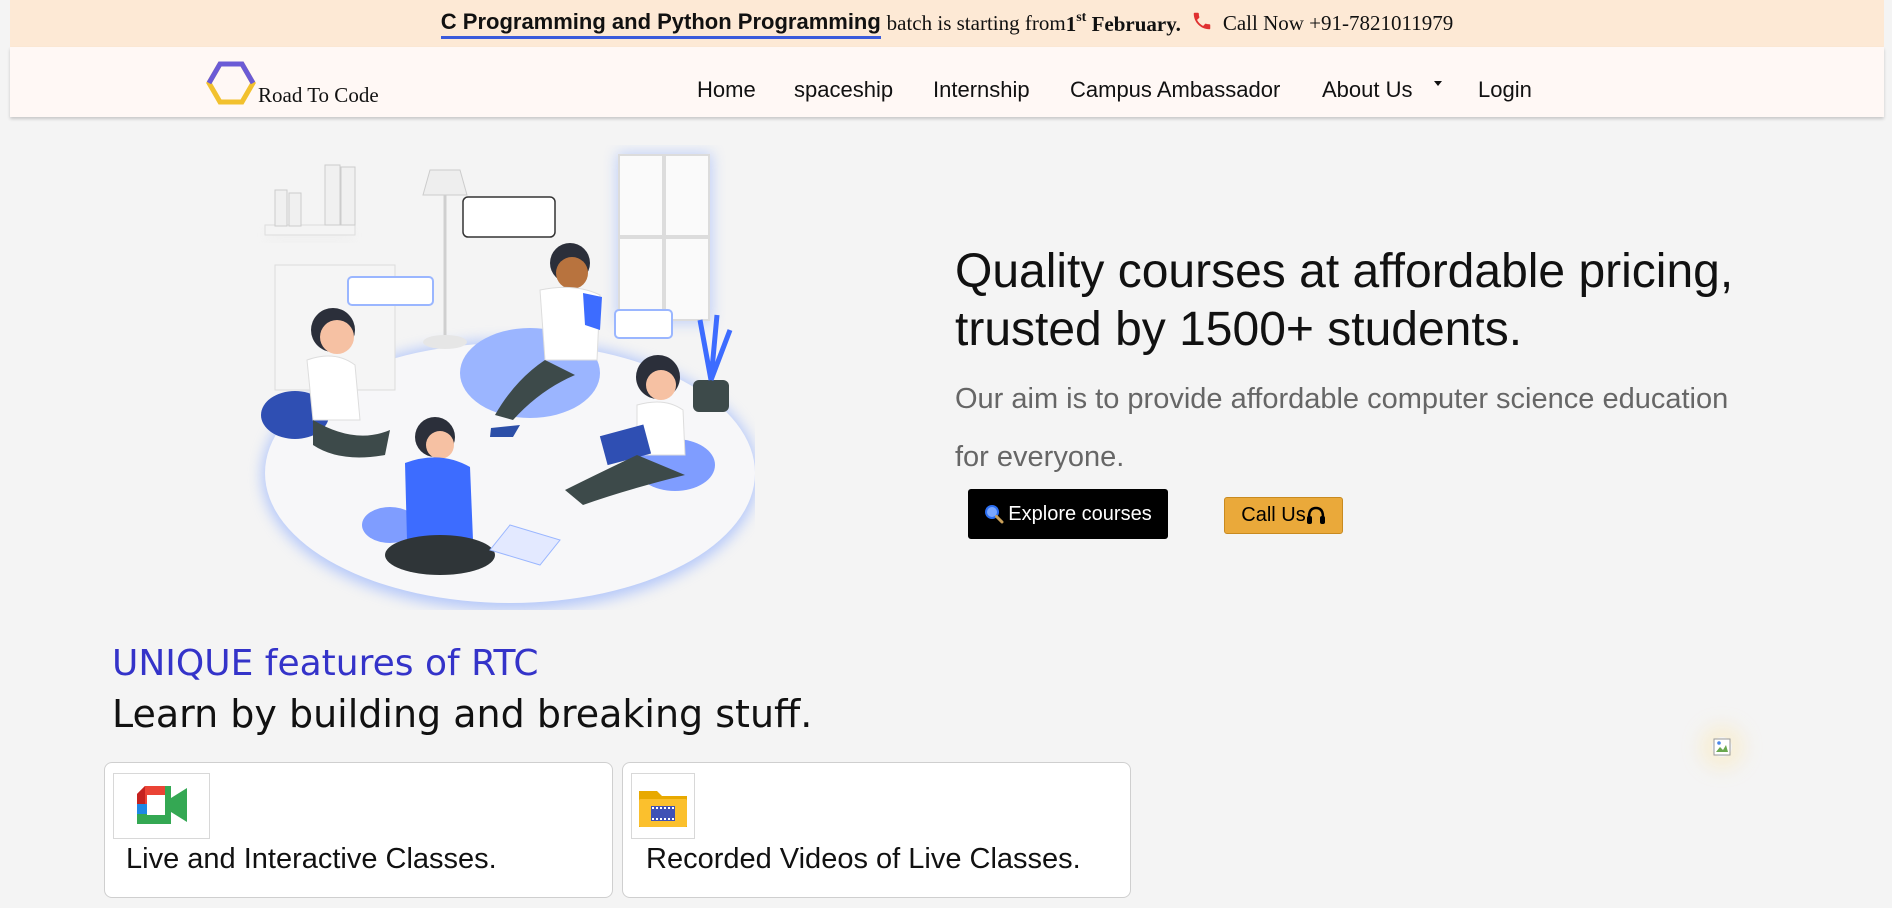 This screenshot has width=1892, height=908. Describe the element at coordinates (976, 23) in the screenshot. I see `announcement-text: batch is starting from` at that location.